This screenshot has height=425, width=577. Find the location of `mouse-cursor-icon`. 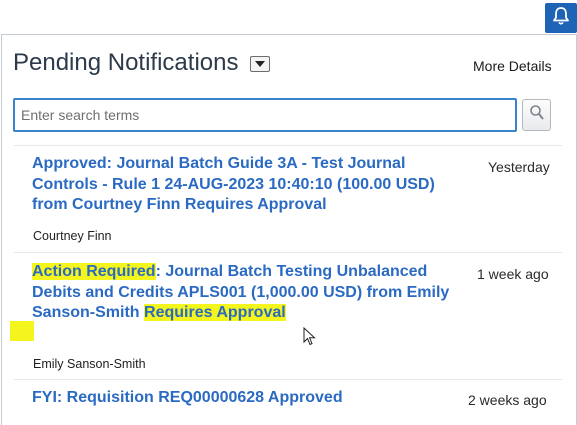

mouse-cursor-icon is located at coordinates (310, 339).